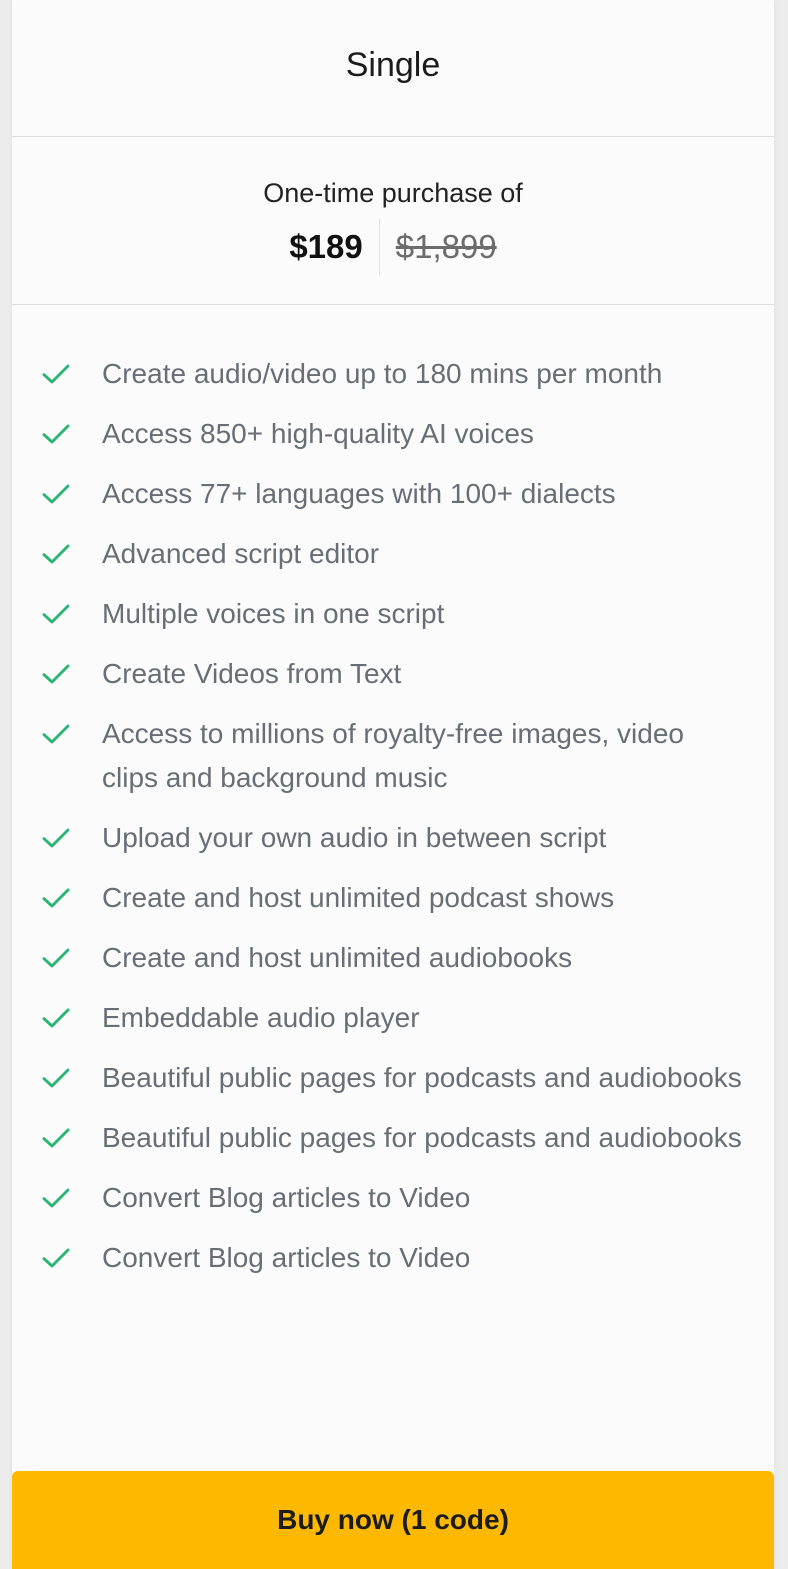 This screenshot has width=788, height=1569. I want to click on feature-item: Access 850+ high-quality AI voices, so click(393, 434).